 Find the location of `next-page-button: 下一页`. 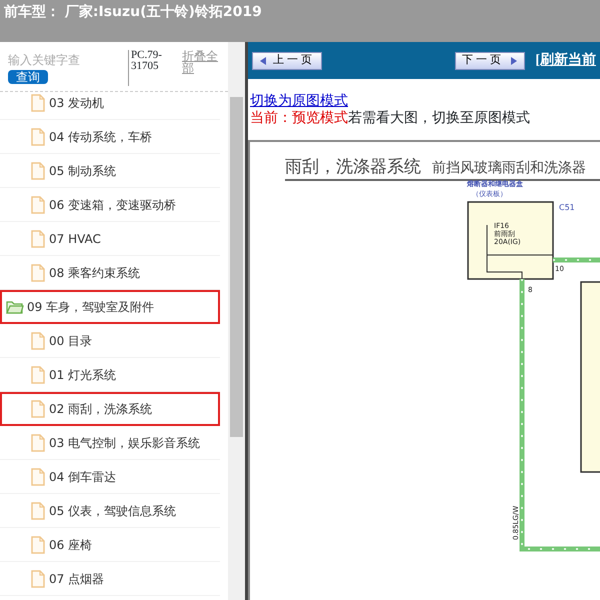

next-page-button: 下一页 is located at coordinates (489, 61).